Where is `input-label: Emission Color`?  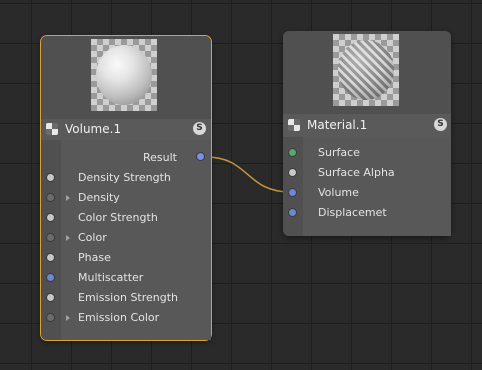
input-label: Emission Color is located at coordinates (119, 317).